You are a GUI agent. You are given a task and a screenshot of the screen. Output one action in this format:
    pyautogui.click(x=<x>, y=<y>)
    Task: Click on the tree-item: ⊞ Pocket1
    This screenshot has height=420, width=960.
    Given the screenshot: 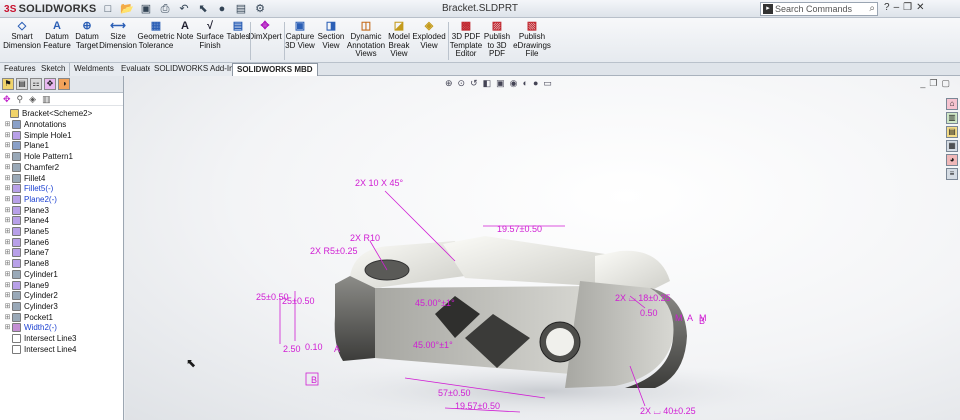 What is the action you would take?
    pyautogui.click(x=28, y=317)
    